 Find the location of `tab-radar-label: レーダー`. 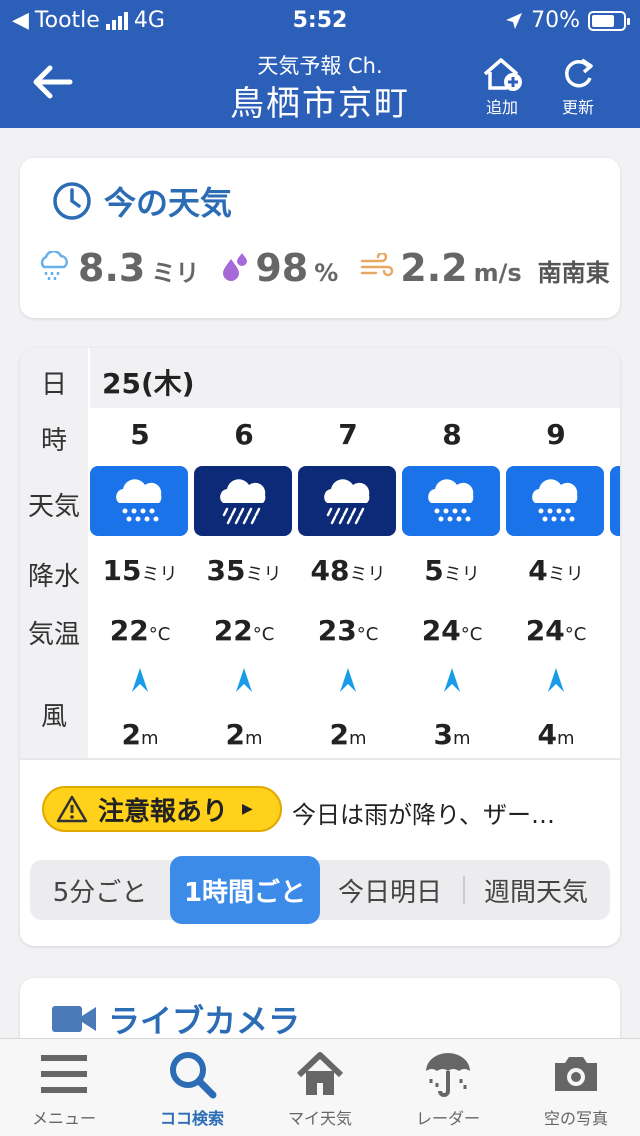

tab-radar-label: レーダー is located at coordinates (447, 1118).